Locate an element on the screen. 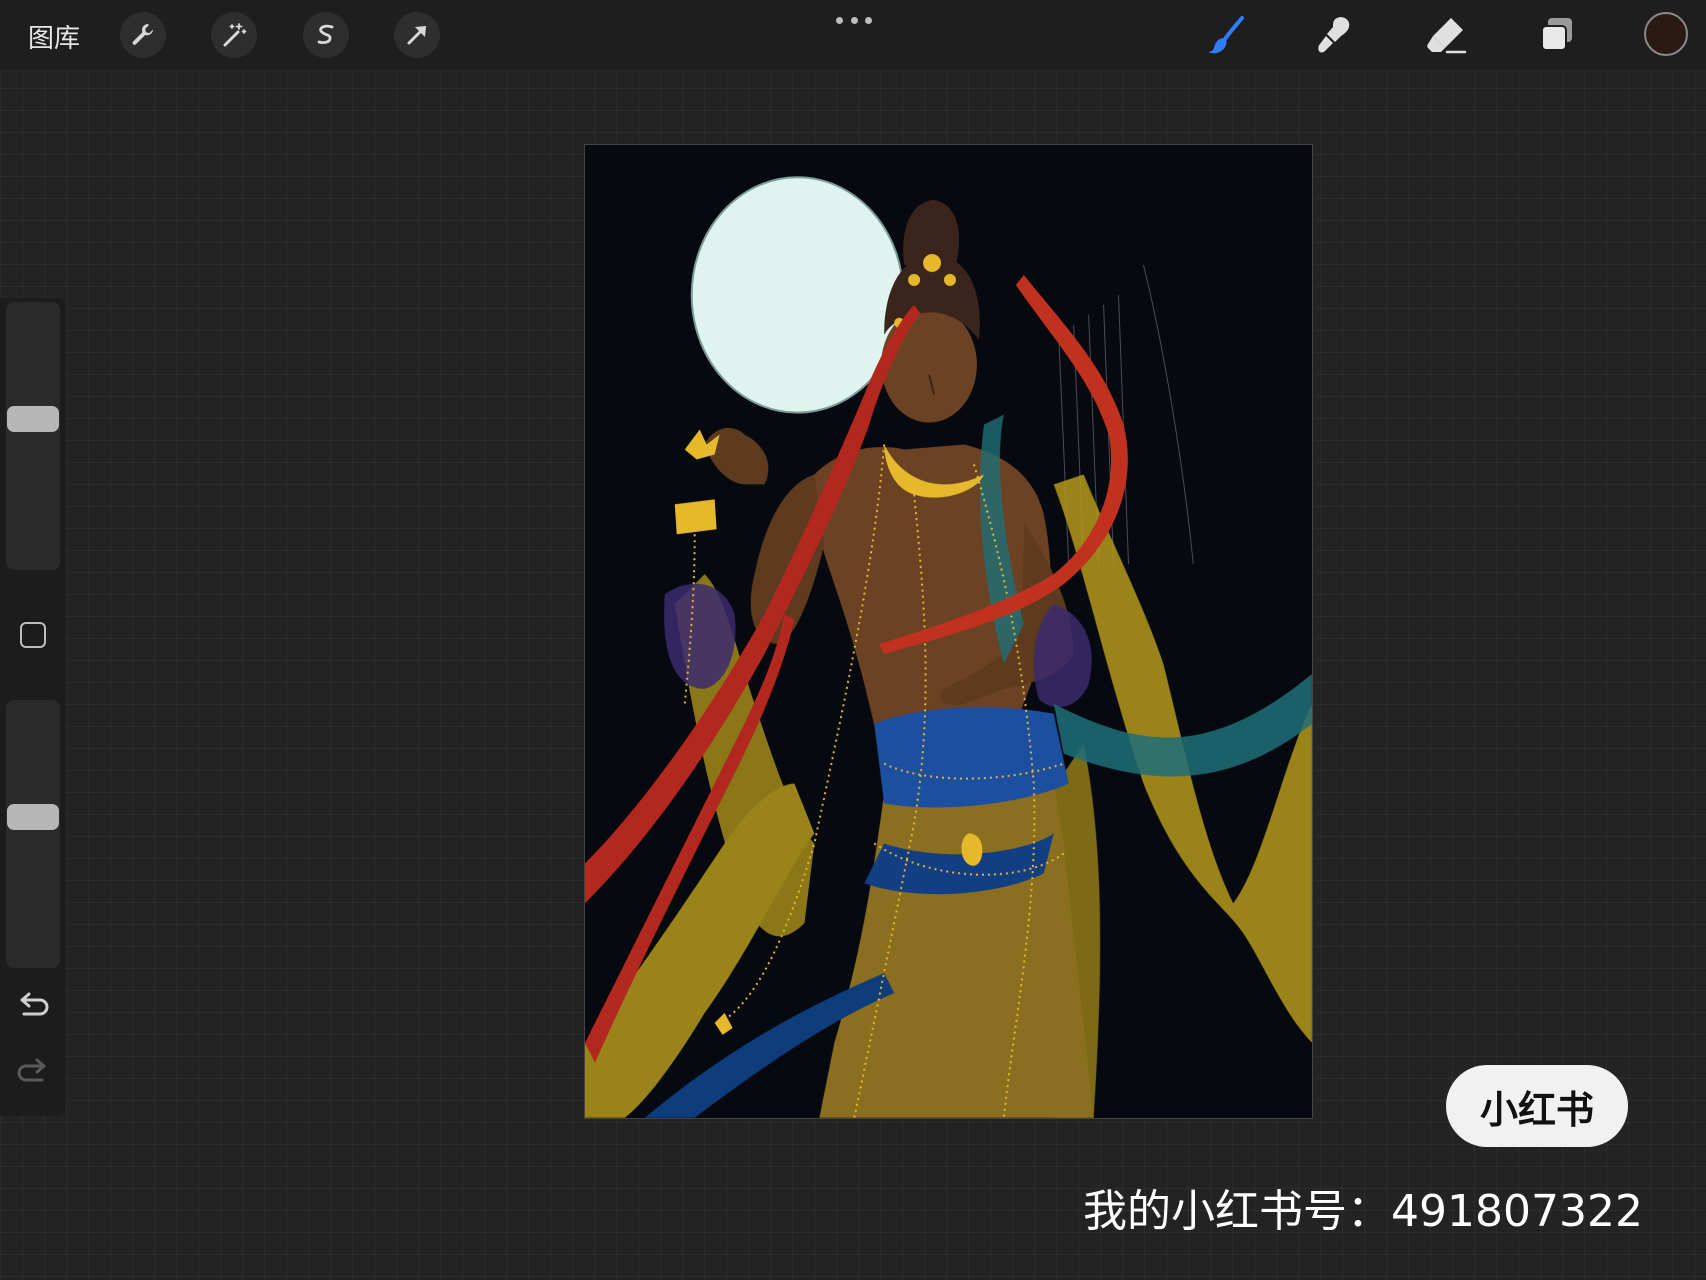 Image resolution: width=1706 pixels, height=1280 pixels. smudge-tool-button is located at coordinates (1336, 35).